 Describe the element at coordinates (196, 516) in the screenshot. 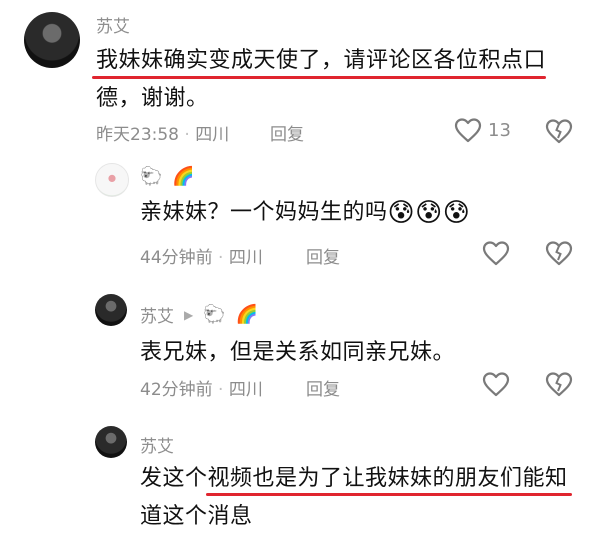

I see `comment-text-line2: 道这个消息` at that location.